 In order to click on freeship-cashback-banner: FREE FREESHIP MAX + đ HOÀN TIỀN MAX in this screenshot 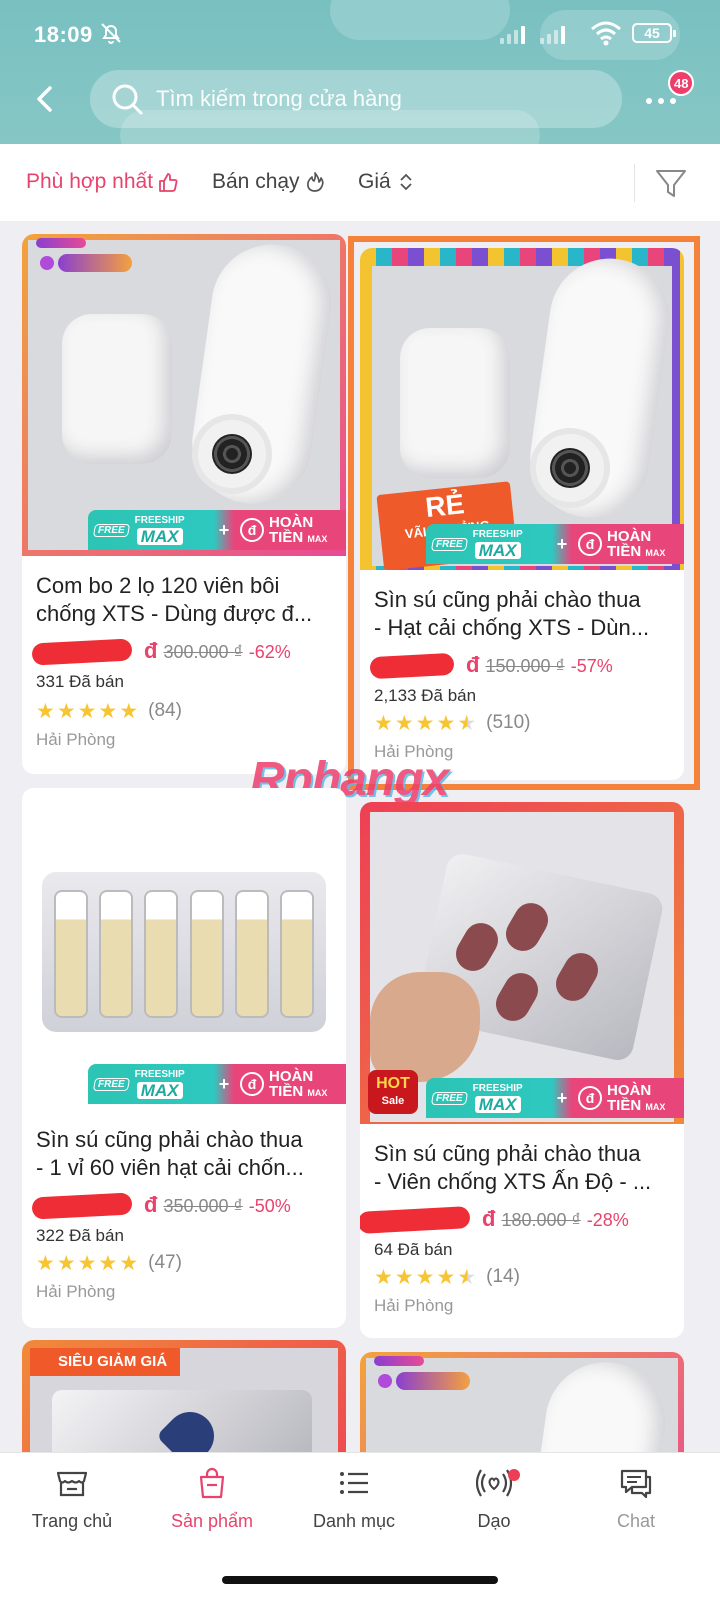, I will do `click(217, 1084)`.